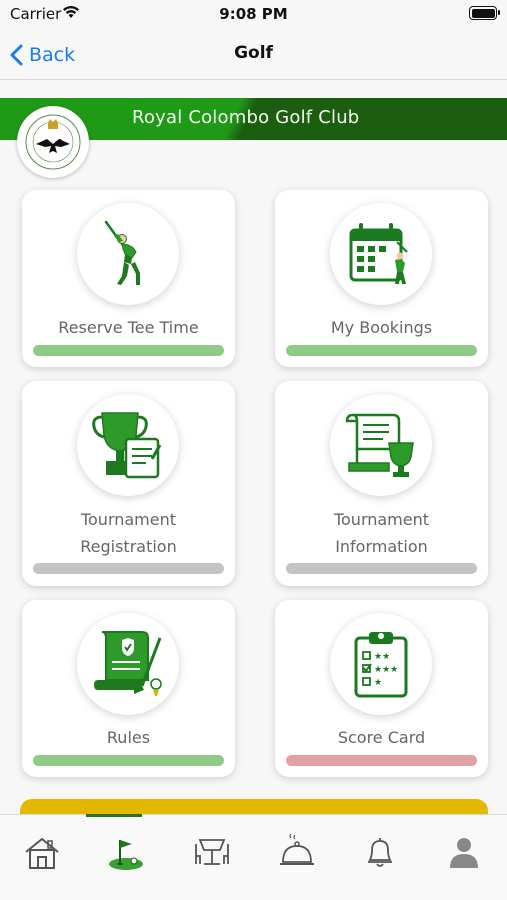  Describe the element at coordinates (381, 737) in the screenshot. I see `tile-label: Score Card` at that location.